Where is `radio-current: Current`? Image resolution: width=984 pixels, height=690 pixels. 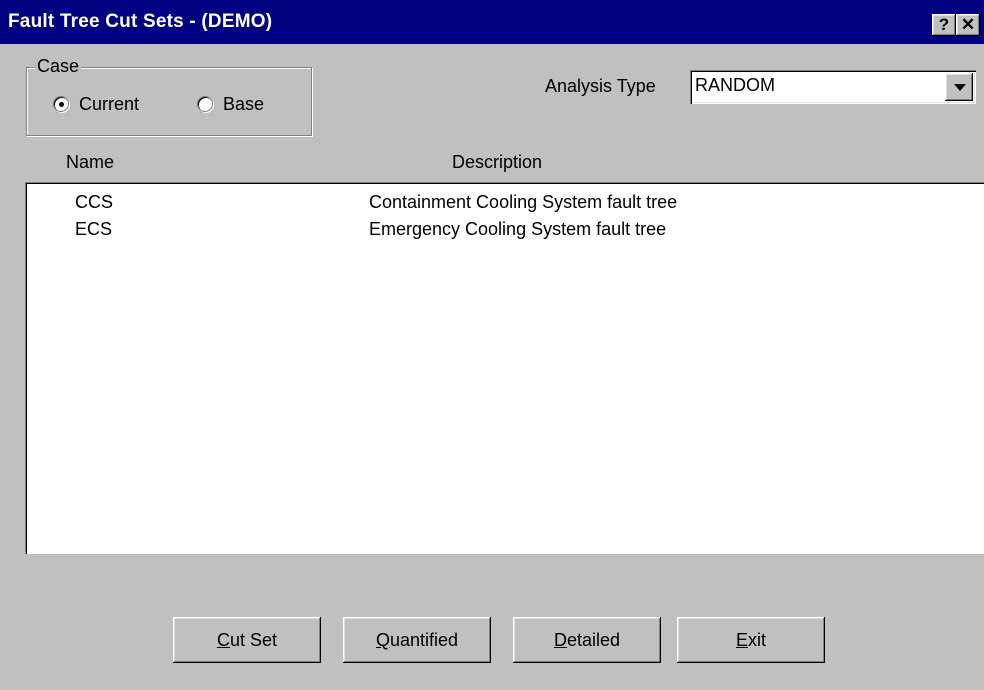 radio-current: Current is located at coordinates (96, 104).